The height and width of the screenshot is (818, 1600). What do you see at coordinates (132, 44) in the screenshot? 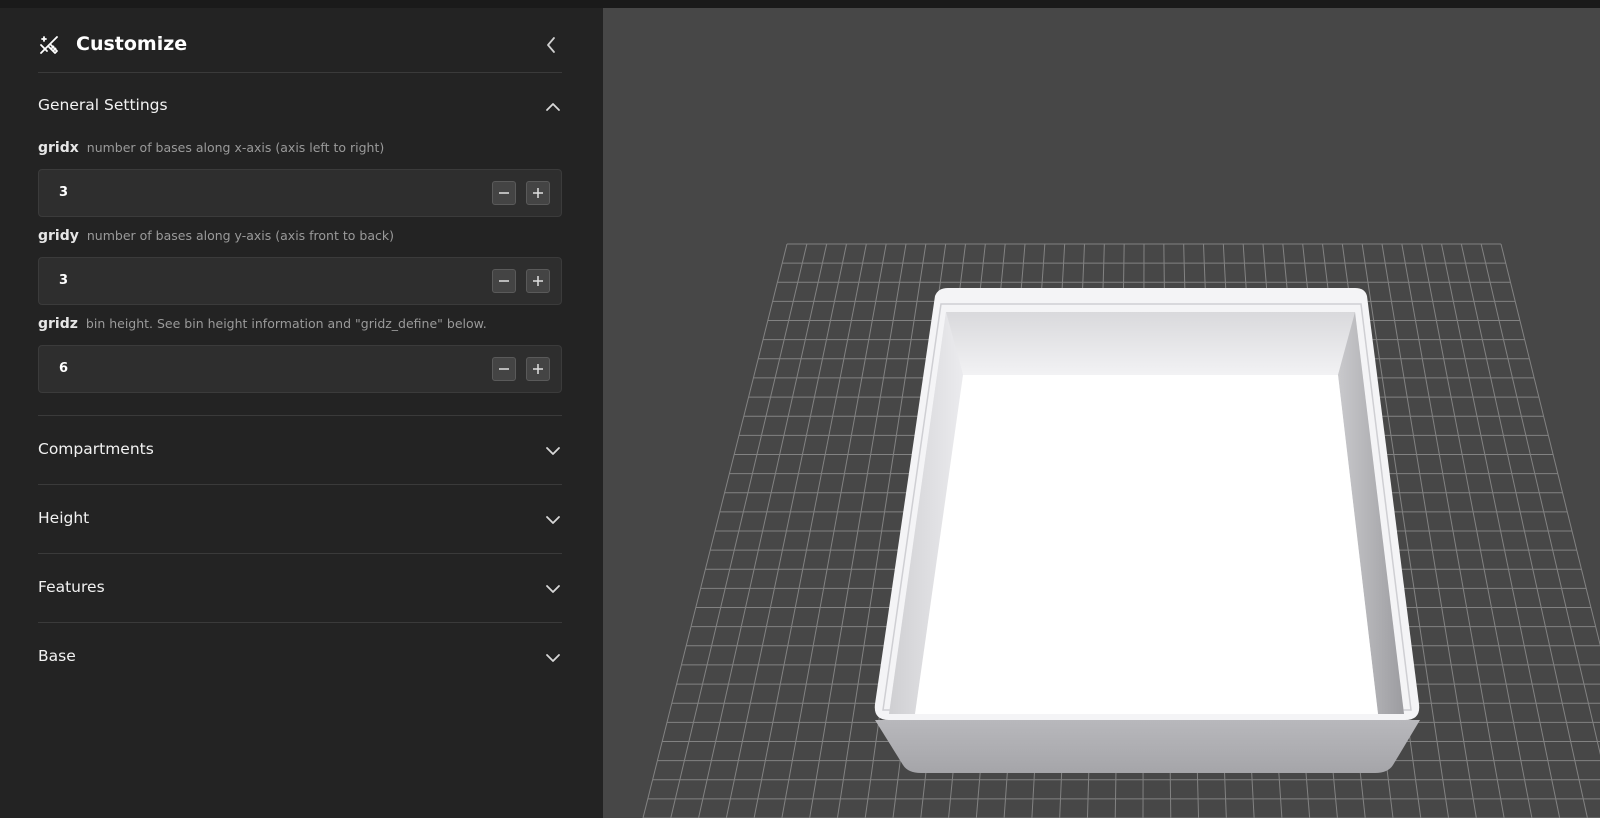
I see `page-title: Customize` at bounding box center [132, 44].